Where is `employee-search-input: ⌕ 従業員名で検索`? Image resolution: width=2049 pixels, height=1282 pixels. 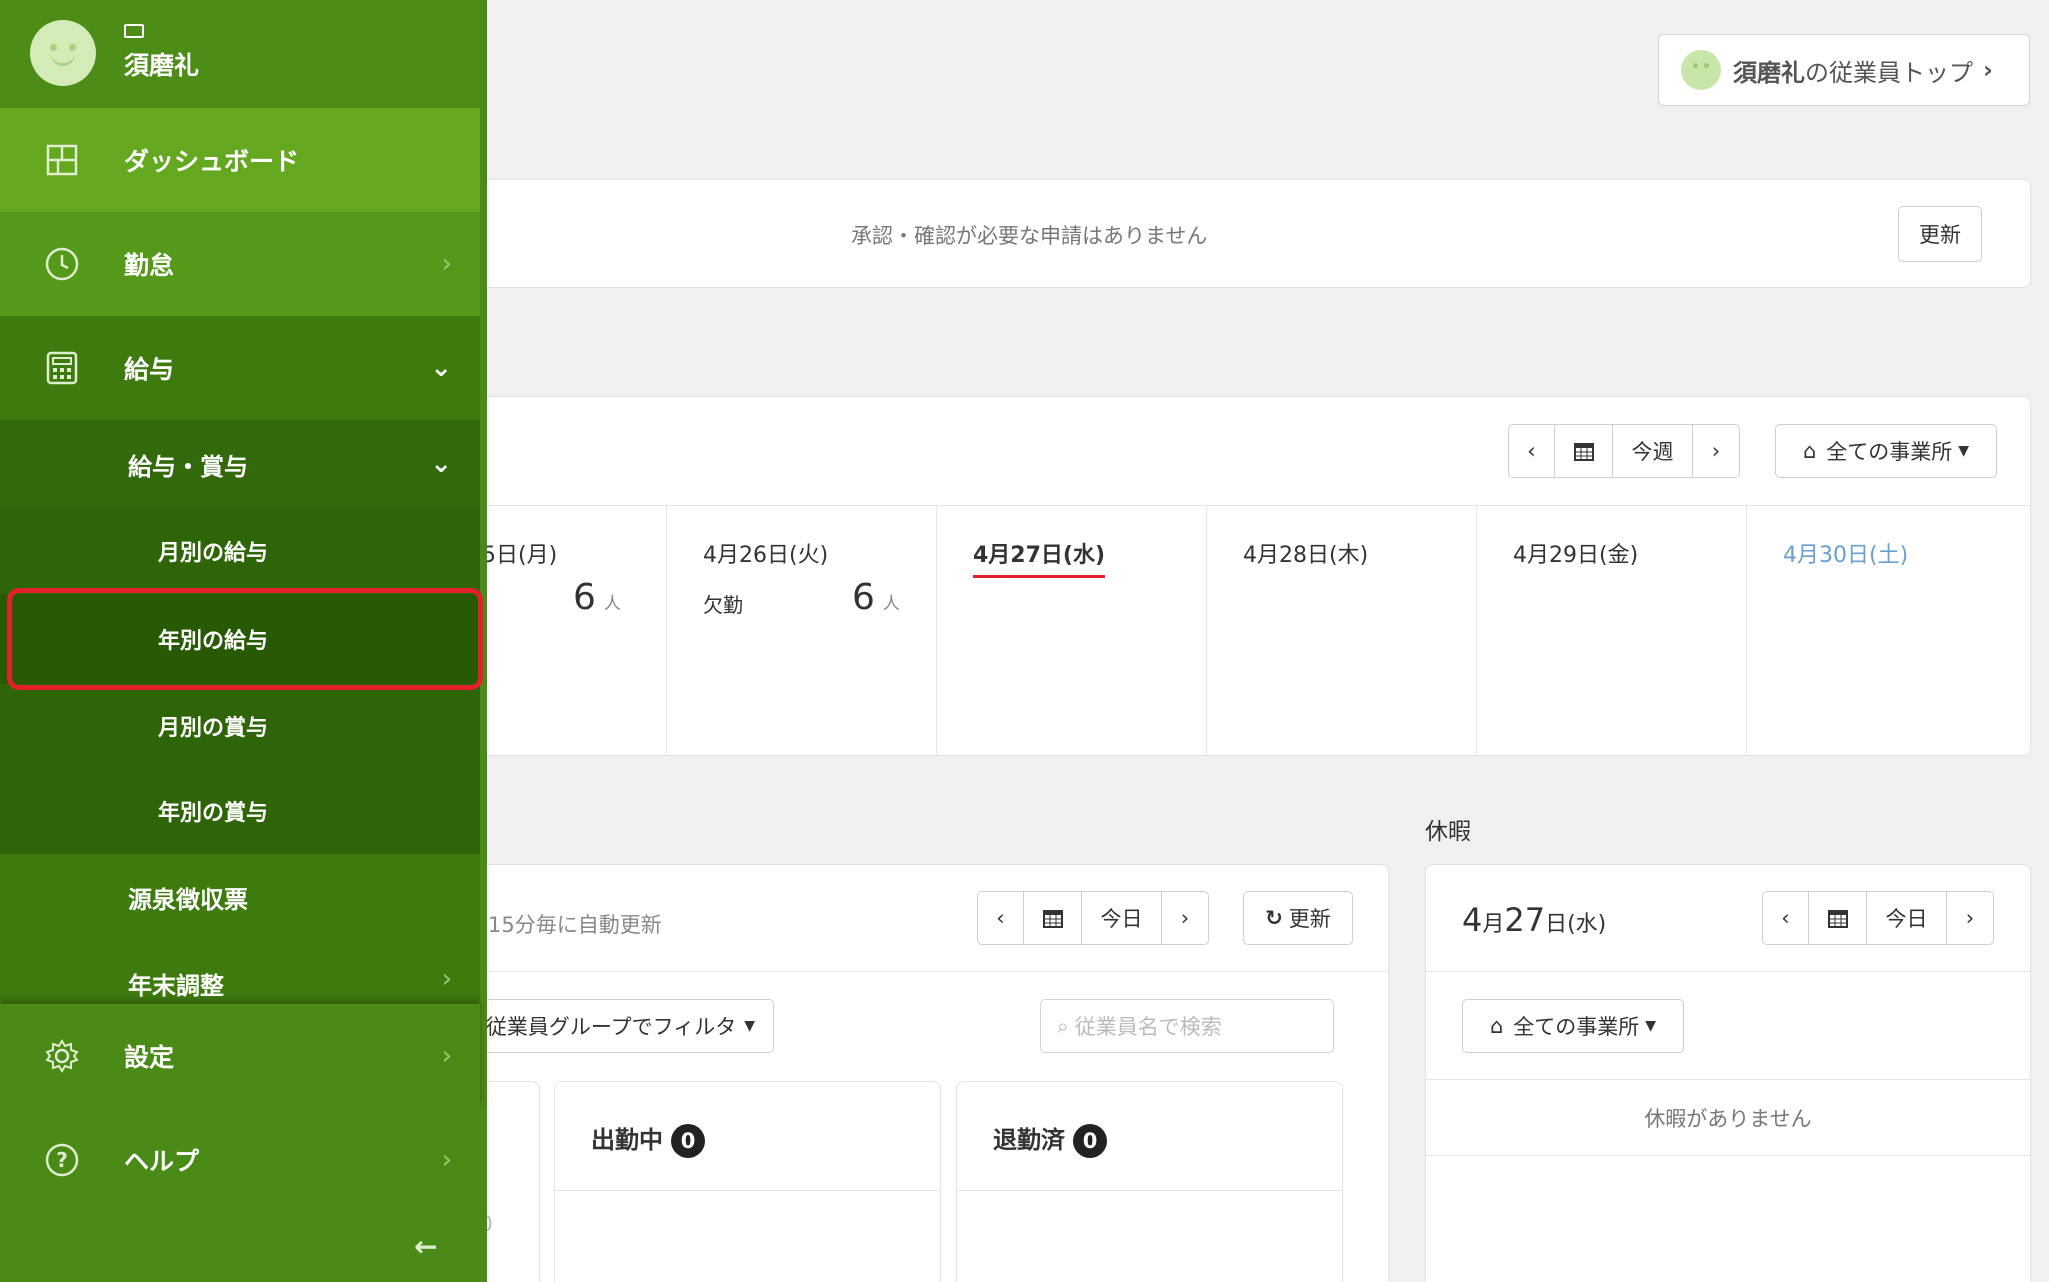 employee-search-input: ⌕ 従業員名で検索 is located at coordinates (1187, 1026).